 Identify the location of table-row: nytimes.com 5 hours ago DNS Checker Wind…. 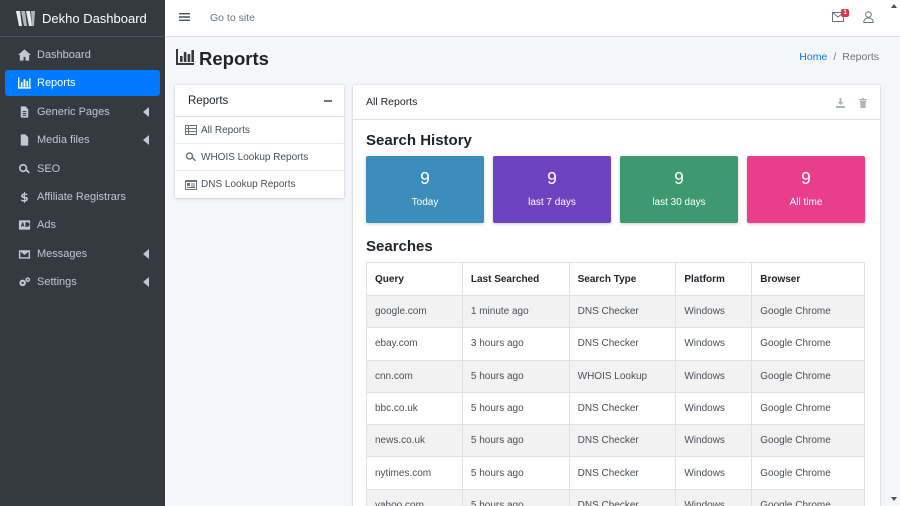
(615, 473).